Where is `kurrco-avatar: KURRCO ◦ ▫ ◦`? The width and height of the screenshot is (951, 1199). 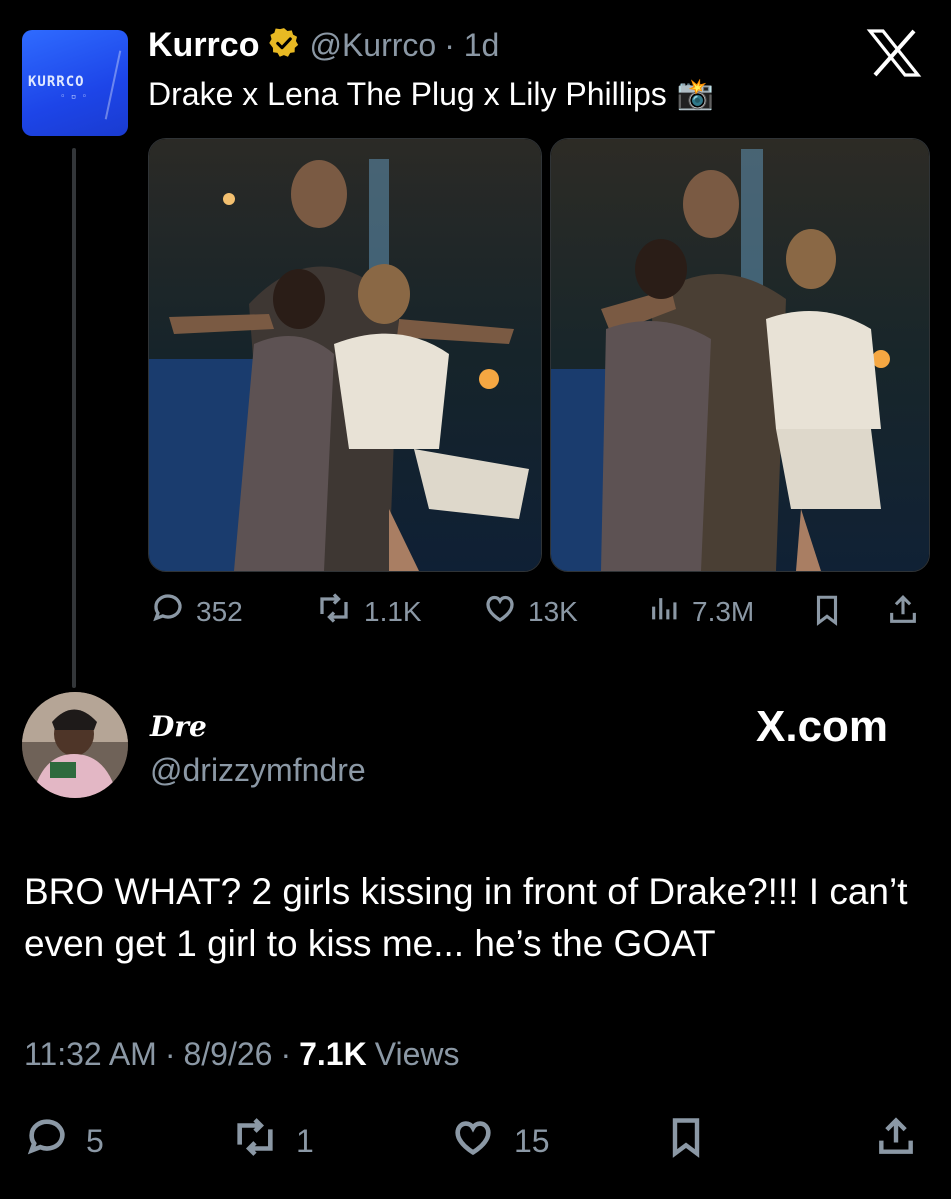
kurrco-avatar: KURRCO ◦ ▫ ◦ is located at coordinates (75, 83).